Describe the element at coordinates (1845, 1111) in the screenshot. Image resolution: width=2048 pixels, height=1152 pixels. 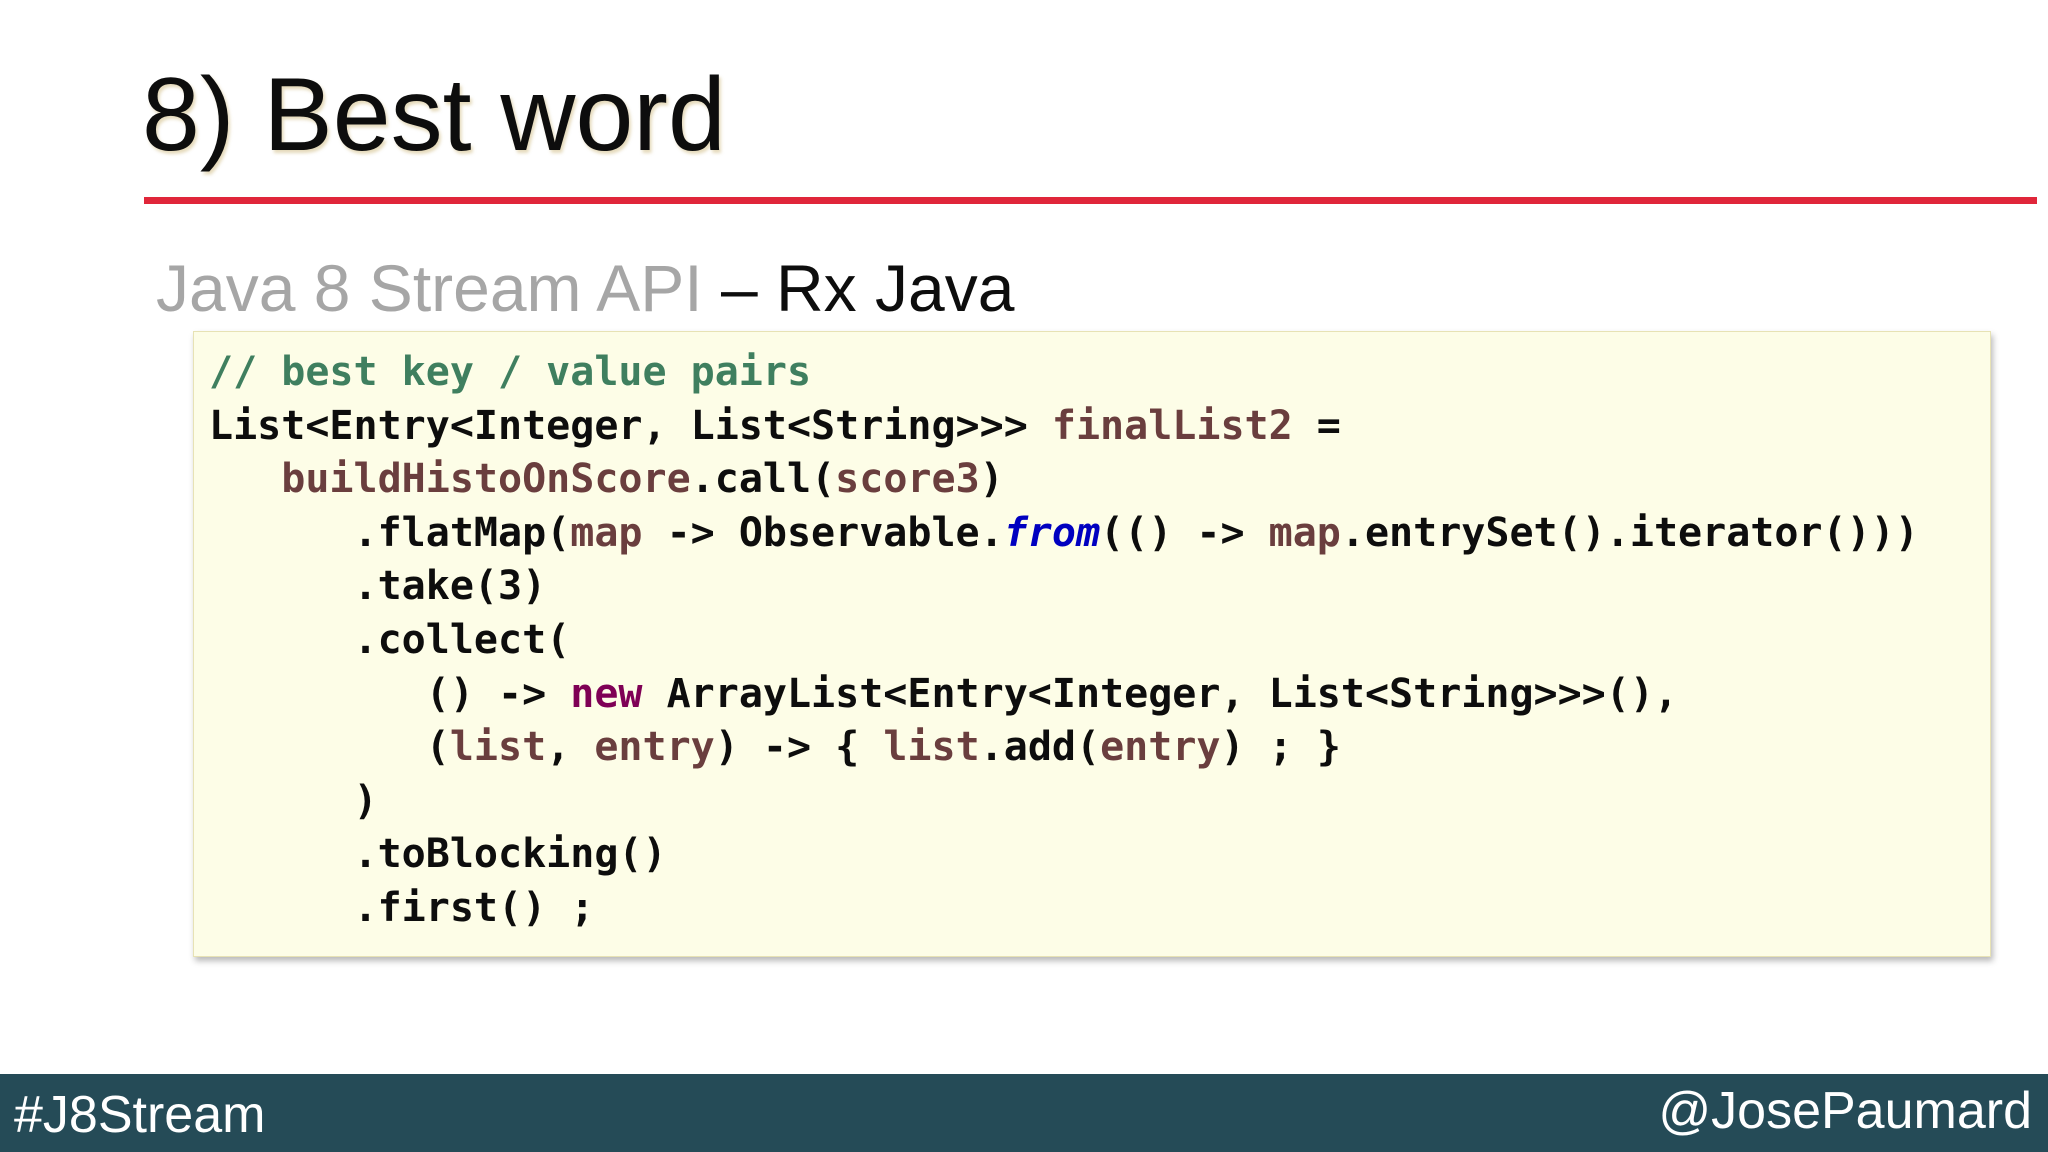
I see `footer-handle: @JosePaumard` at that location.